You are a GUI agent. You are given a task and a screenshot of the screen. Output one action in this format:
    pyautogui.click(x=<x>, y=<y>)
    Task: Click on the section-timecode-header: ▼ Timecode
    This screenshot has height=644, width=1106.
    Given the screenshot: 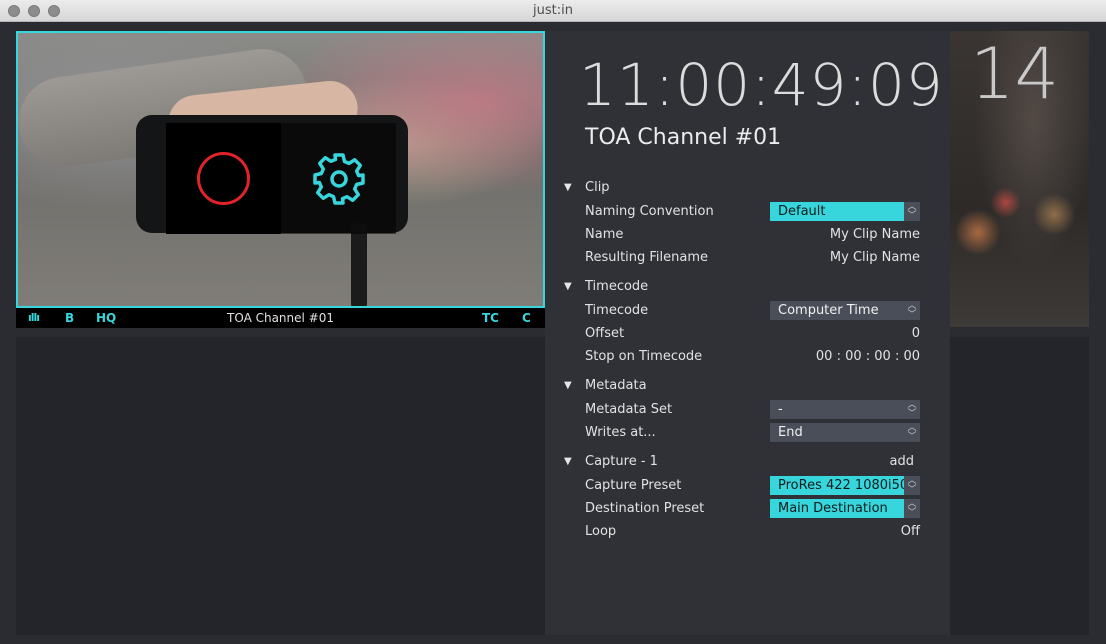 What is the action you would take?
    pyautogui.click(x=744, y=286)
    